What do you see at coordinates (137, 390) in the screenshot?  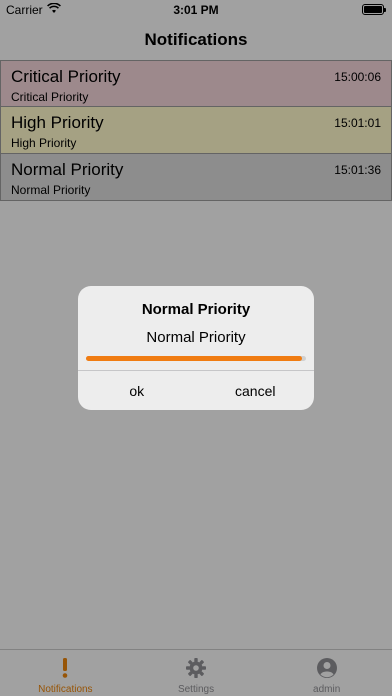 I see `ok-button: ok` at bounding box center [137, 390].